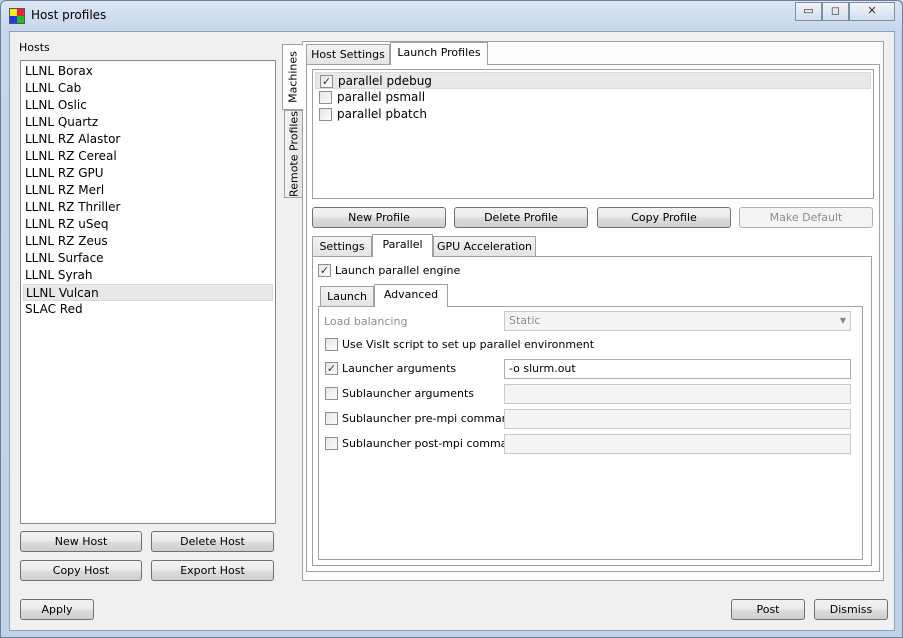 The height and width of the screenshot is (638, 903). I want to click on profile-checkbox: ✓, so click(326, 81).